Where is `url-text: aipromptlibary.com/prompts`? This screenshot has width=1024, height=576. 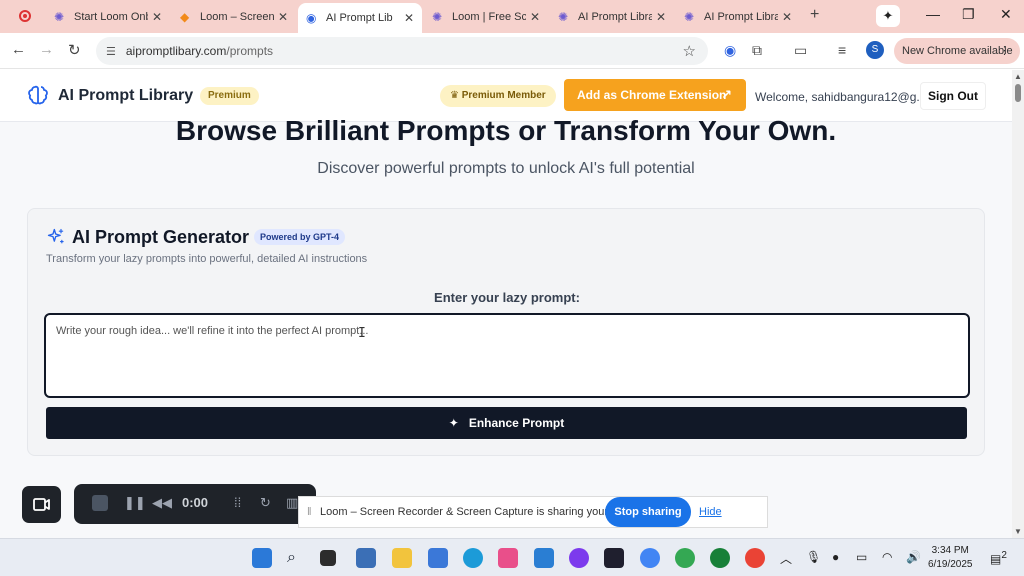 url-text: aipromptlibary.com/prompts is located at coordinates (199, 51).